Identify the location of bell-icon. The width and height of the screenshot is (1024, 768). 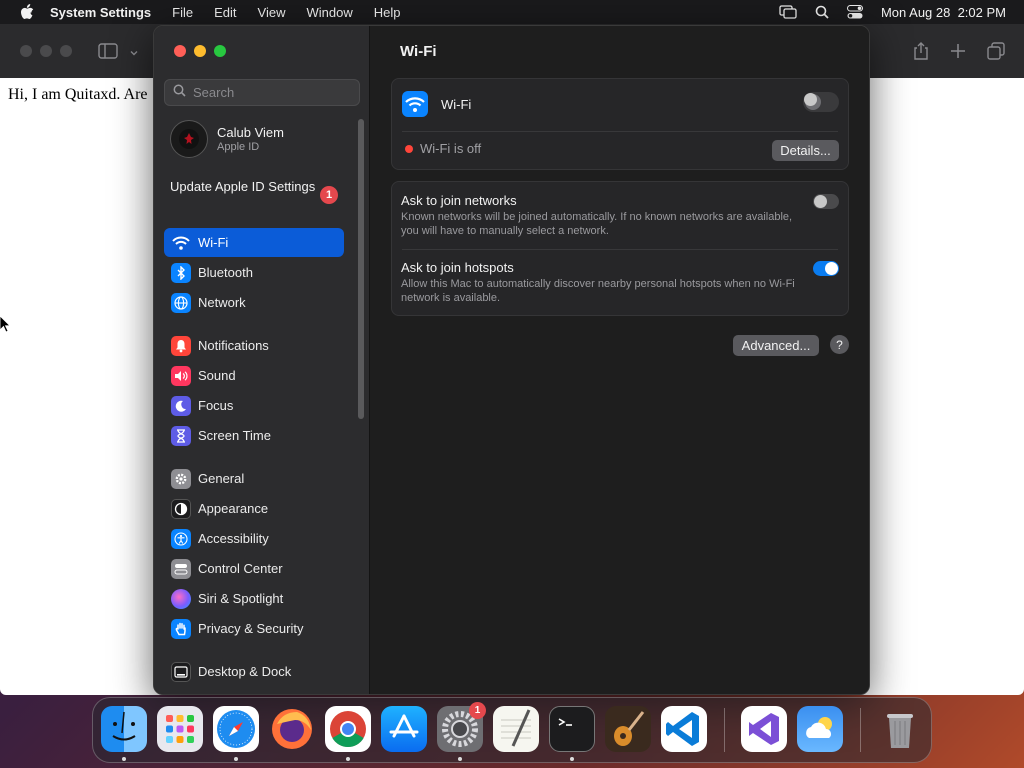
(181, 345).